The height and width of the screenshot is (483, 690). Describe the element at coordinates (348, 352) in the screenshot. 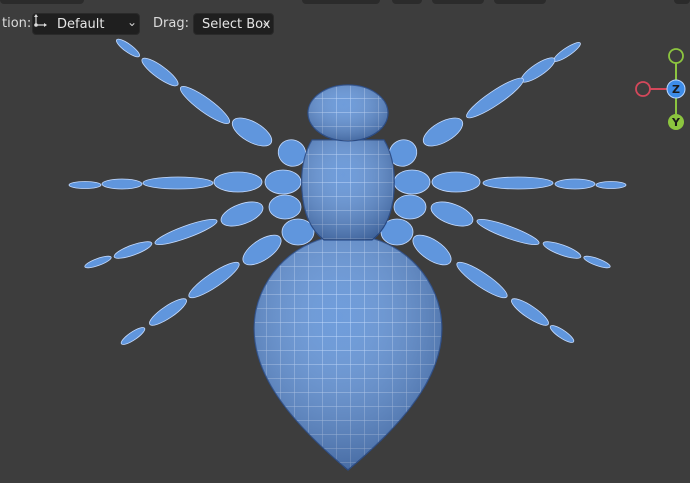

I see `spider-abdomen` at that location.